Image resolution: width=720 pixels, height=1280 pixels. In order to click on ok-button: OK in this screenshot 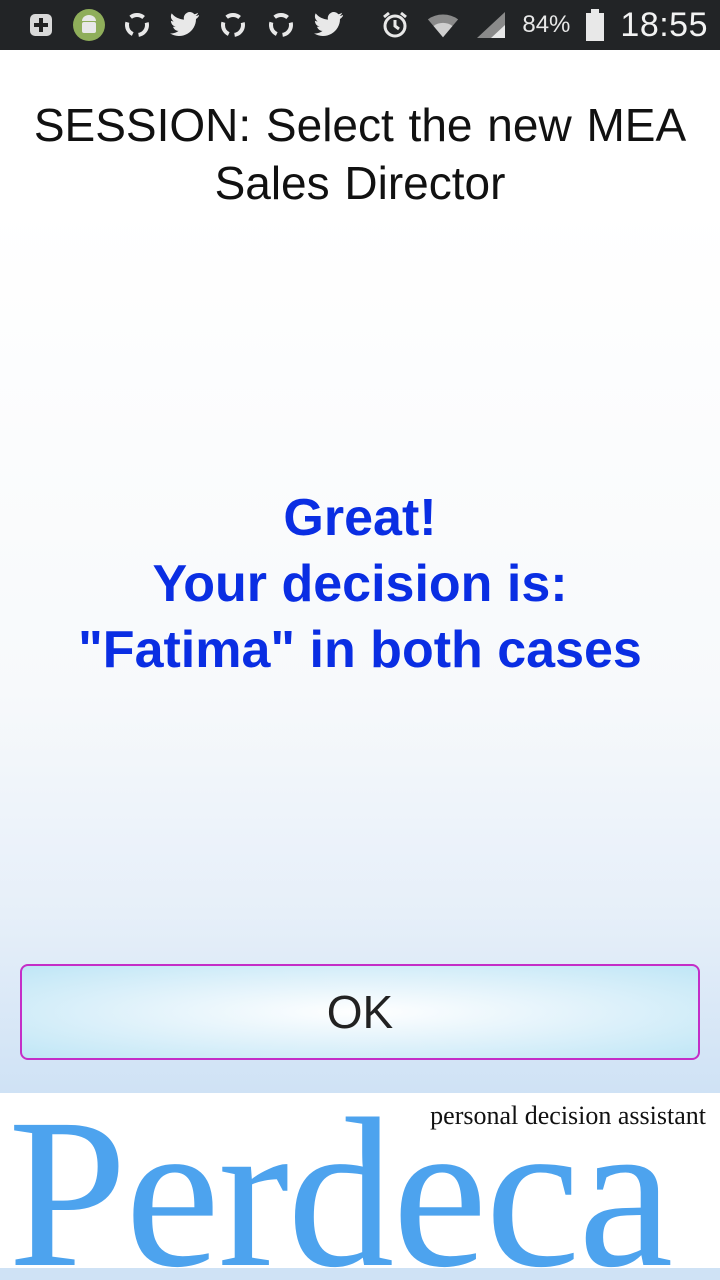, I will do `click(360, 1012)`.